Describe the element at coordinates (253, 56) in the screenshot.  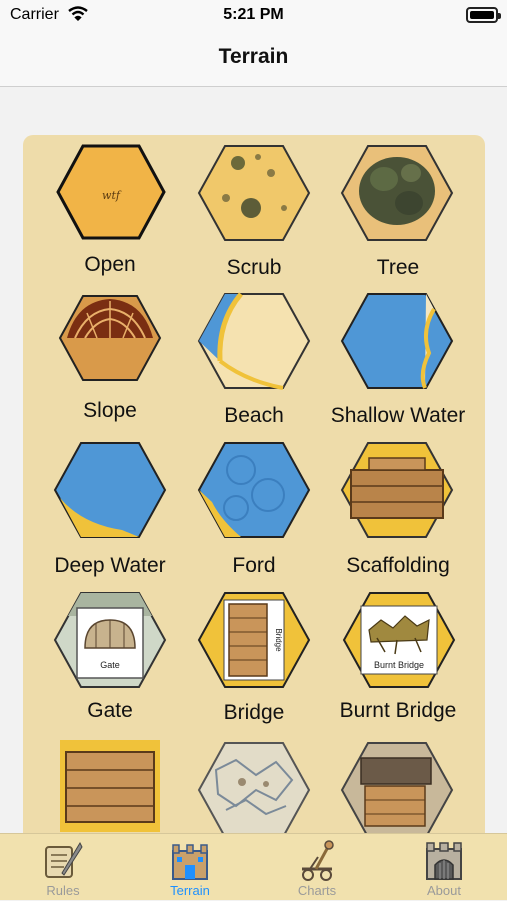
I see `page-title: Terrain` at that location.